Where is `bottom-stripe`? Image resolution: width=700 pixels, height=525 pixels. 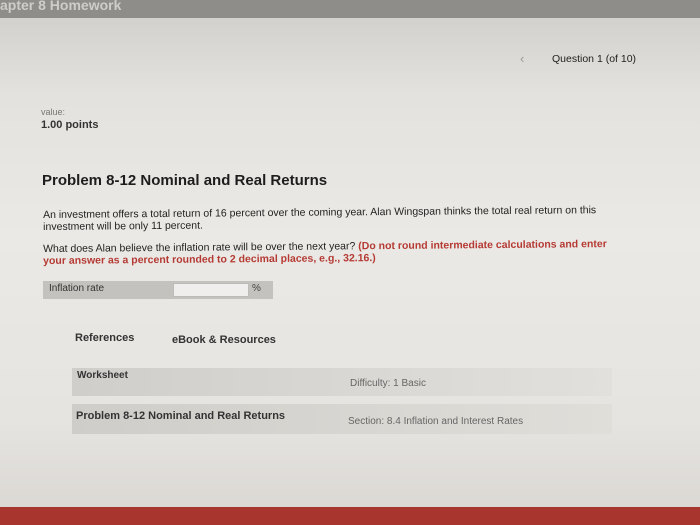 bottom-stripe is located at coordinates (350, 516).